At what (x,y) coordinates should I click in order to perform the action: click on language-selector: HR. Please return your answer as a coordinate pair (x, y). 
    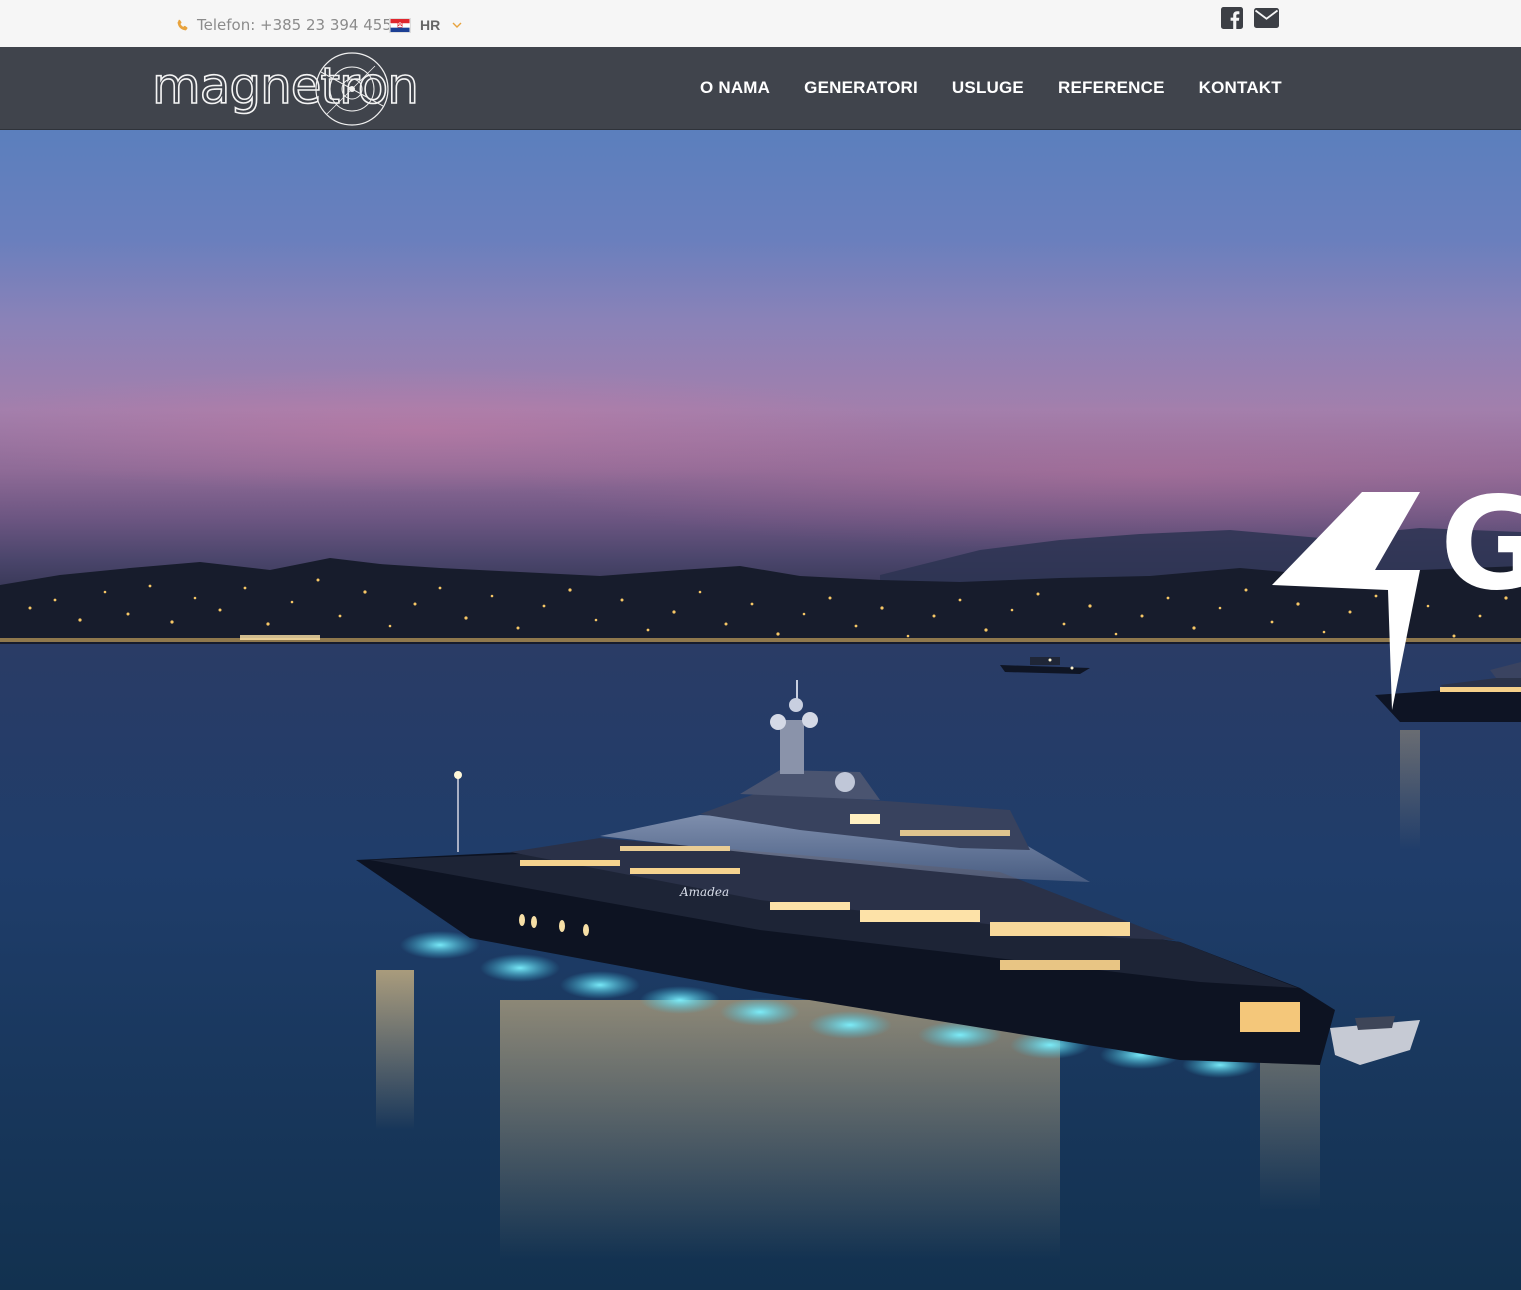
    Looking at the image, I should click on (425, 25).